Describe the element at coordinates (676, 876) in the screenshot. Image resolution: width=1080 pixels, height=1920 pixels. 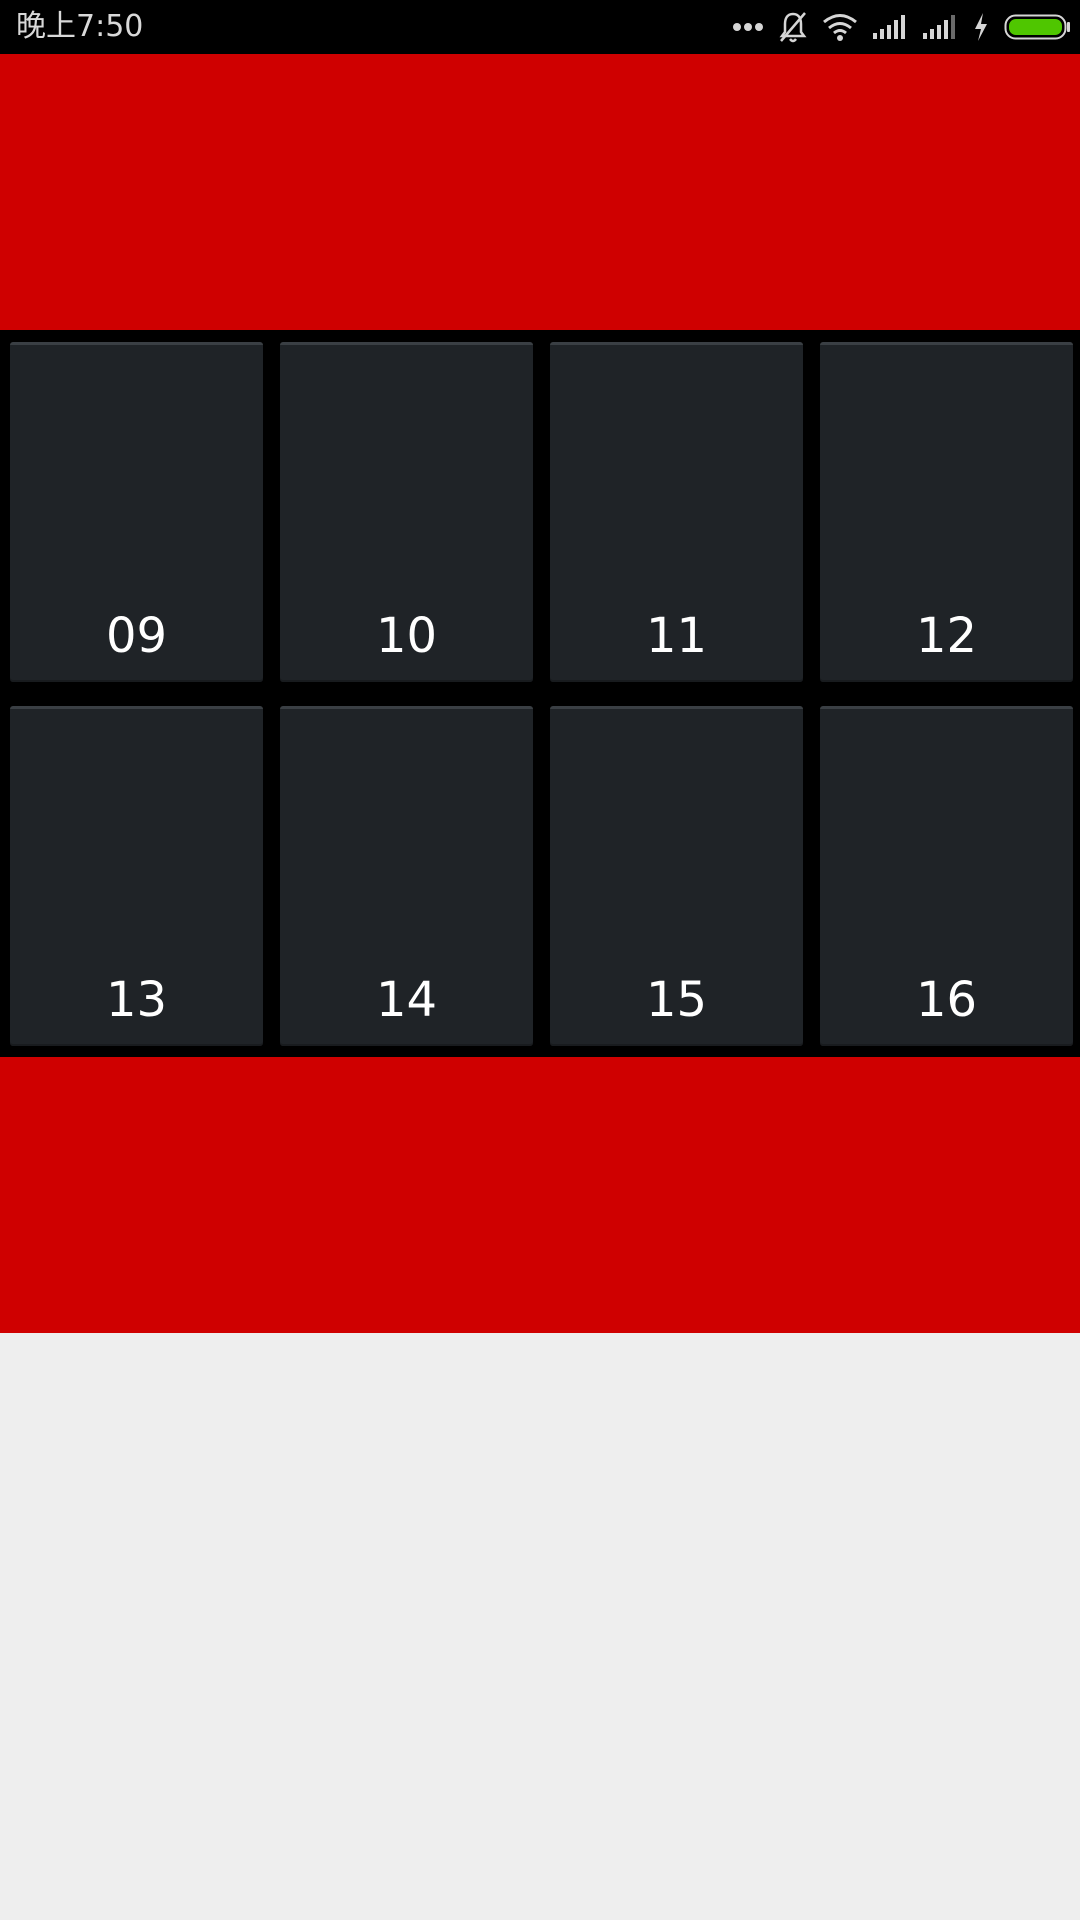
I see `tile-15: 15` at that location.